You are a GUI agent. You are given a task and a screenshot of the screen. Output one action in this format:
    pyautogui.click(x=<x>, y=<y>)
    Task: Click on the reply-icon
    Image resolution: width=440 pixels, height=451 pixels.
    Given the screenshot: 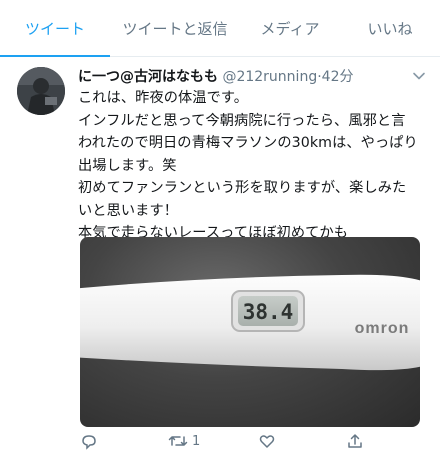 What is the action you would take?
    pyautogui.click(x=89, y=442)
    